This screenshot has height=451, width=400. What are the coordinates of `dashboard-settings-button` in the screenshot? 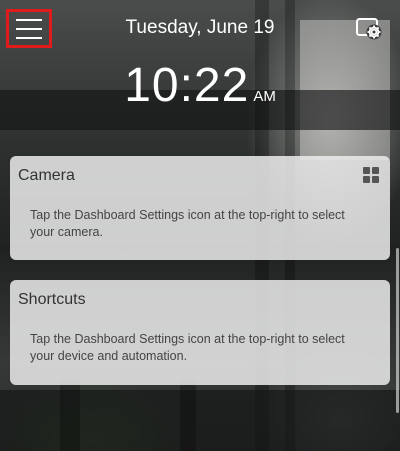 It's located at (370, 29).